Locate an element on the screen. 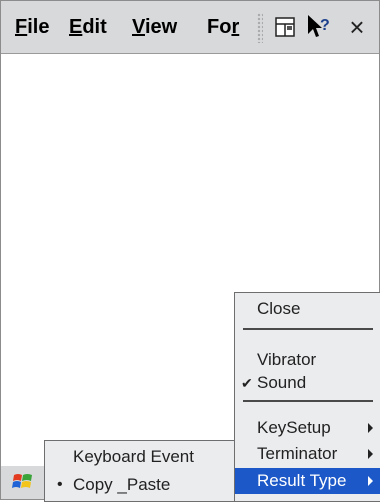 Image resolution: width=380 pixels, height=502 pixels. result-type-submenu: Keyboard Event • Copy _Paste is located at coordinates (140, 471).